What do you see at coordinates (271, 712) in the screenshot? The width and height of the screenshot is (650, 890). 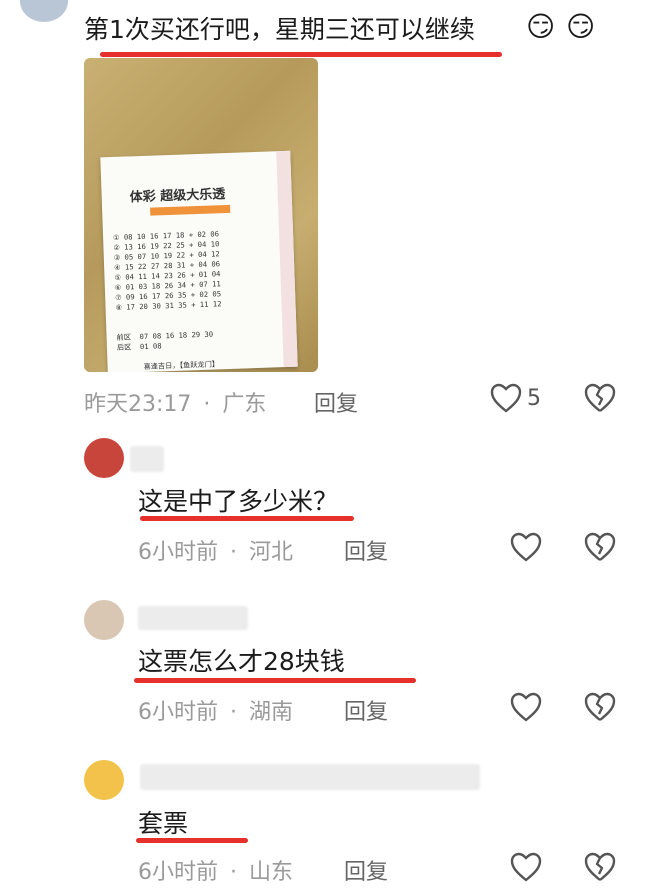 I see `comment-location: 湖南` at bounding box center [271, 712].